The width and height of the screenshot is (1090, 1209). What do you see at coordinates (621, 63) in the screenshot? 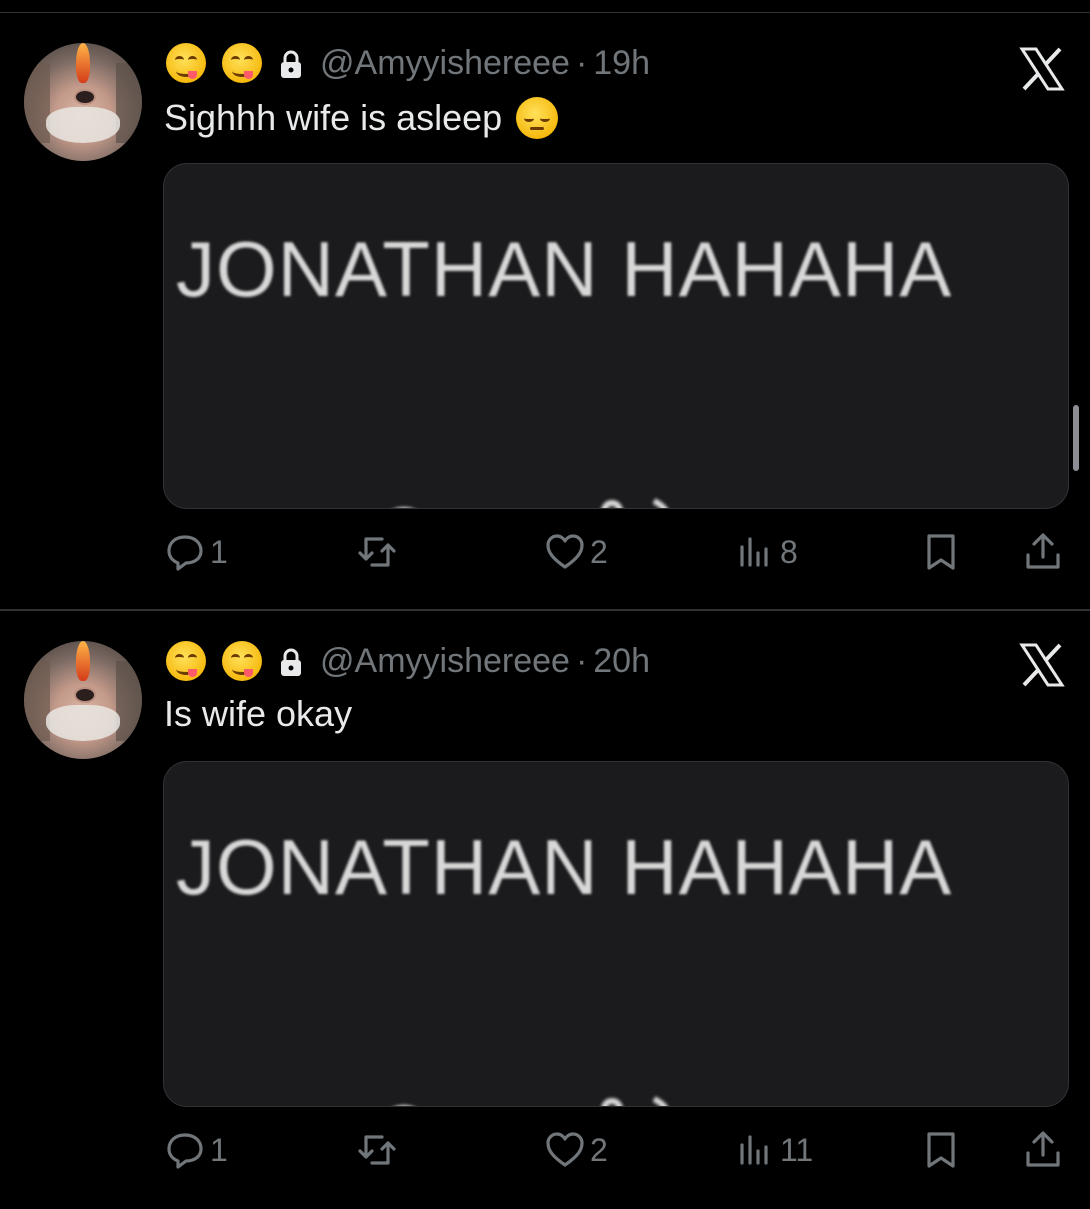
I see `timestamp: 19h` at bounding box center [621, 63].